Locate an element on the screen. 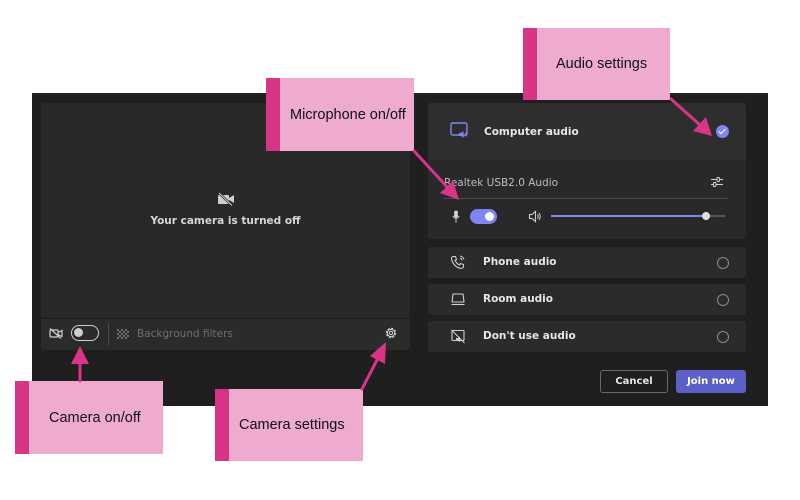  arrow-audio-settings is located at coordinates (690, 116).